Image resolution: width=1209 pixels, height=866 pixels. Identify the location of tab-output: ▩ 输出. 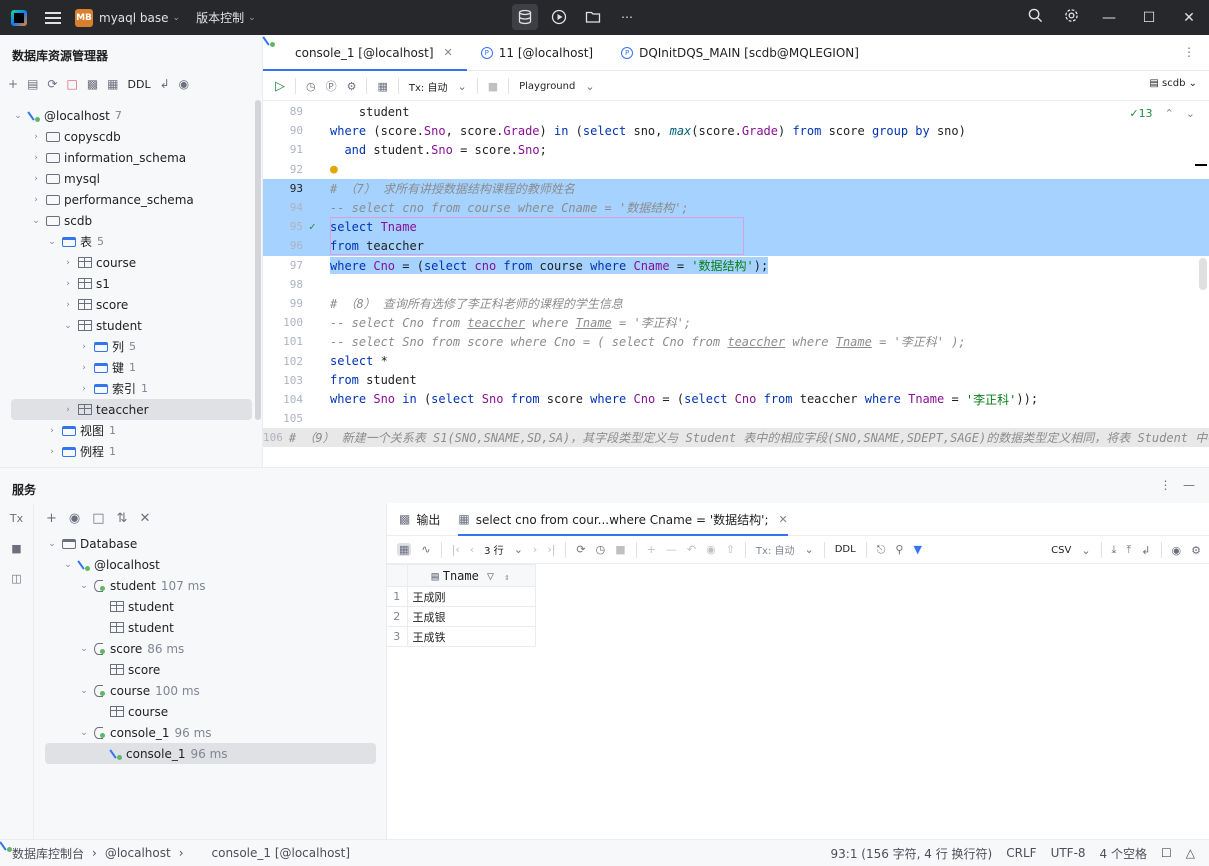
(419, 519).